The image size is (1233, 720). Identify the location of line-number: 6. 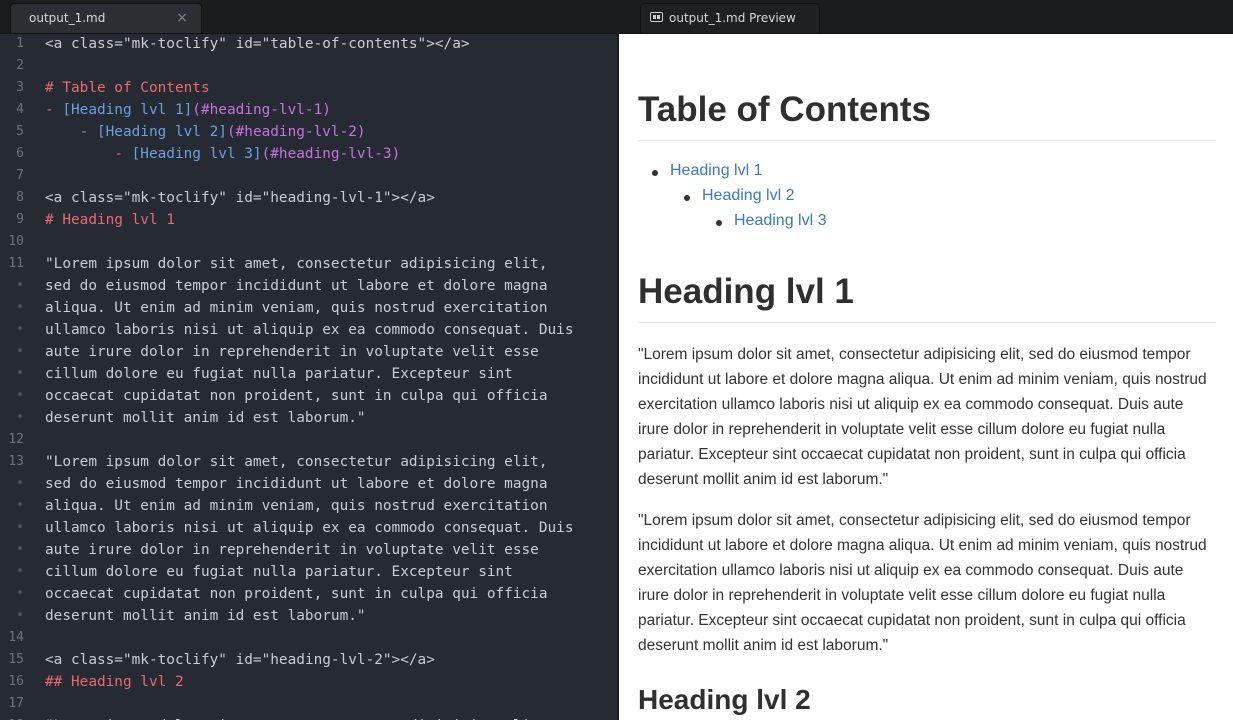
(20, 153).